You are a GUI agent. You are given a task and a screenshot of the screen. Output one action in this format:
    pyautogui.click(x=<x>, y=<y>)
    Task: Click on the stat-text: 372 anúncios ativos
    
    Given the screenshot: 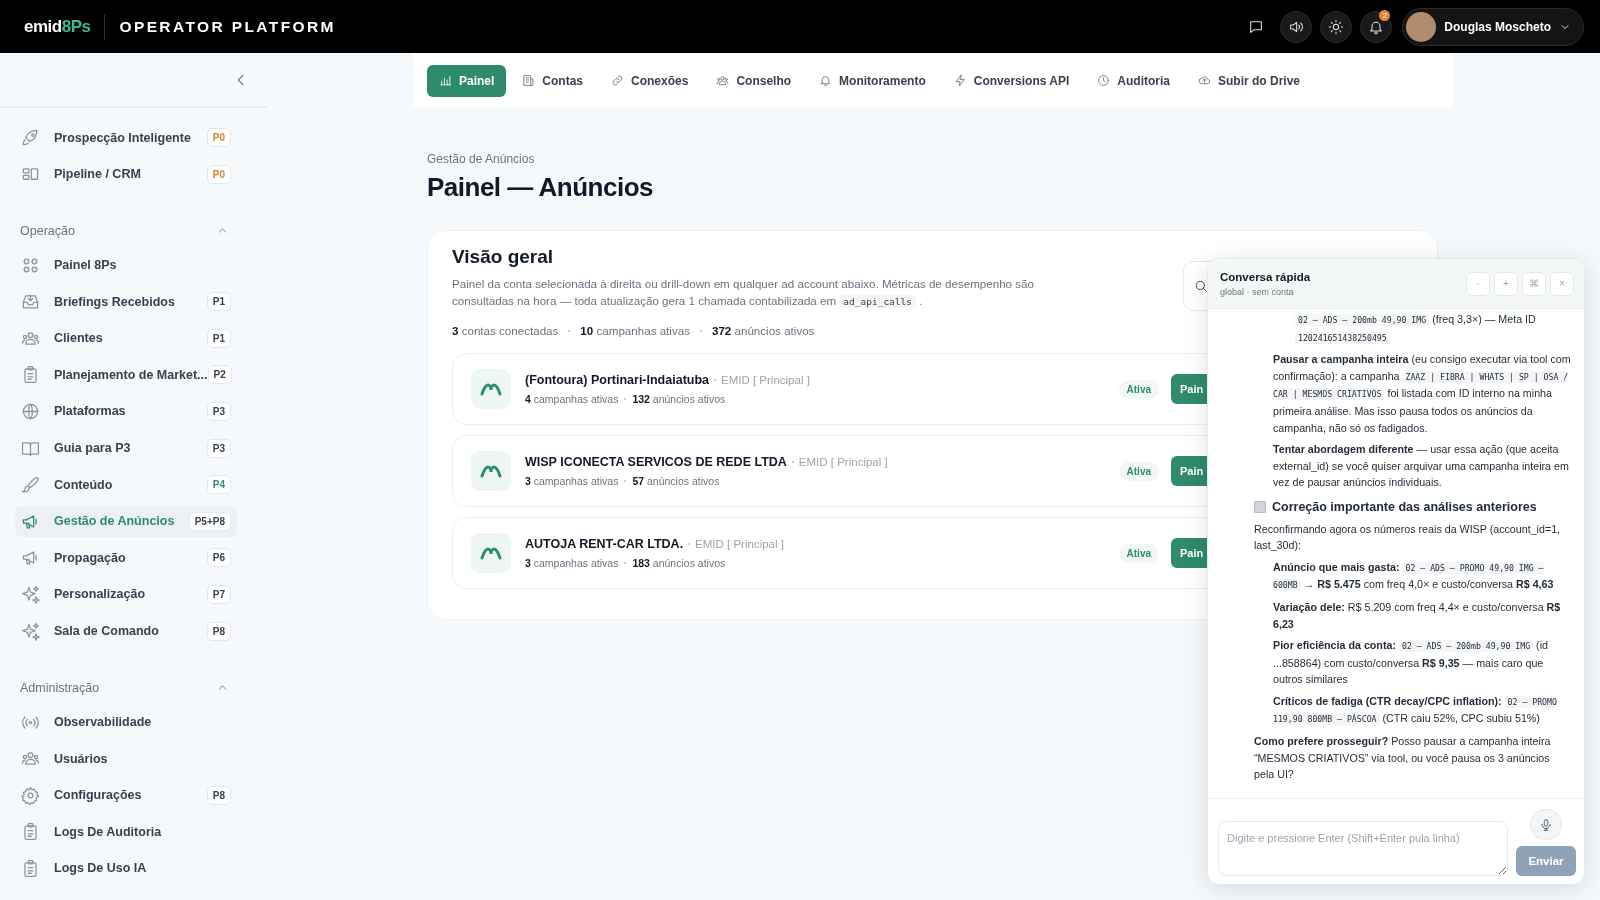 What is the action you would take?
    pyautogui.click(x=763, y=330)
    